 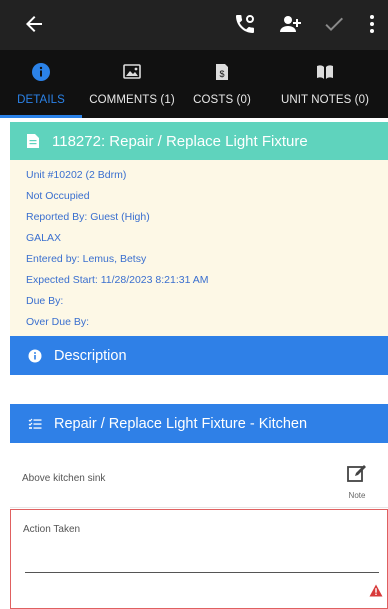 I want to click on task-title: Repair / Replace Light Fixture - Kitchen, so click(x=181, y=423).